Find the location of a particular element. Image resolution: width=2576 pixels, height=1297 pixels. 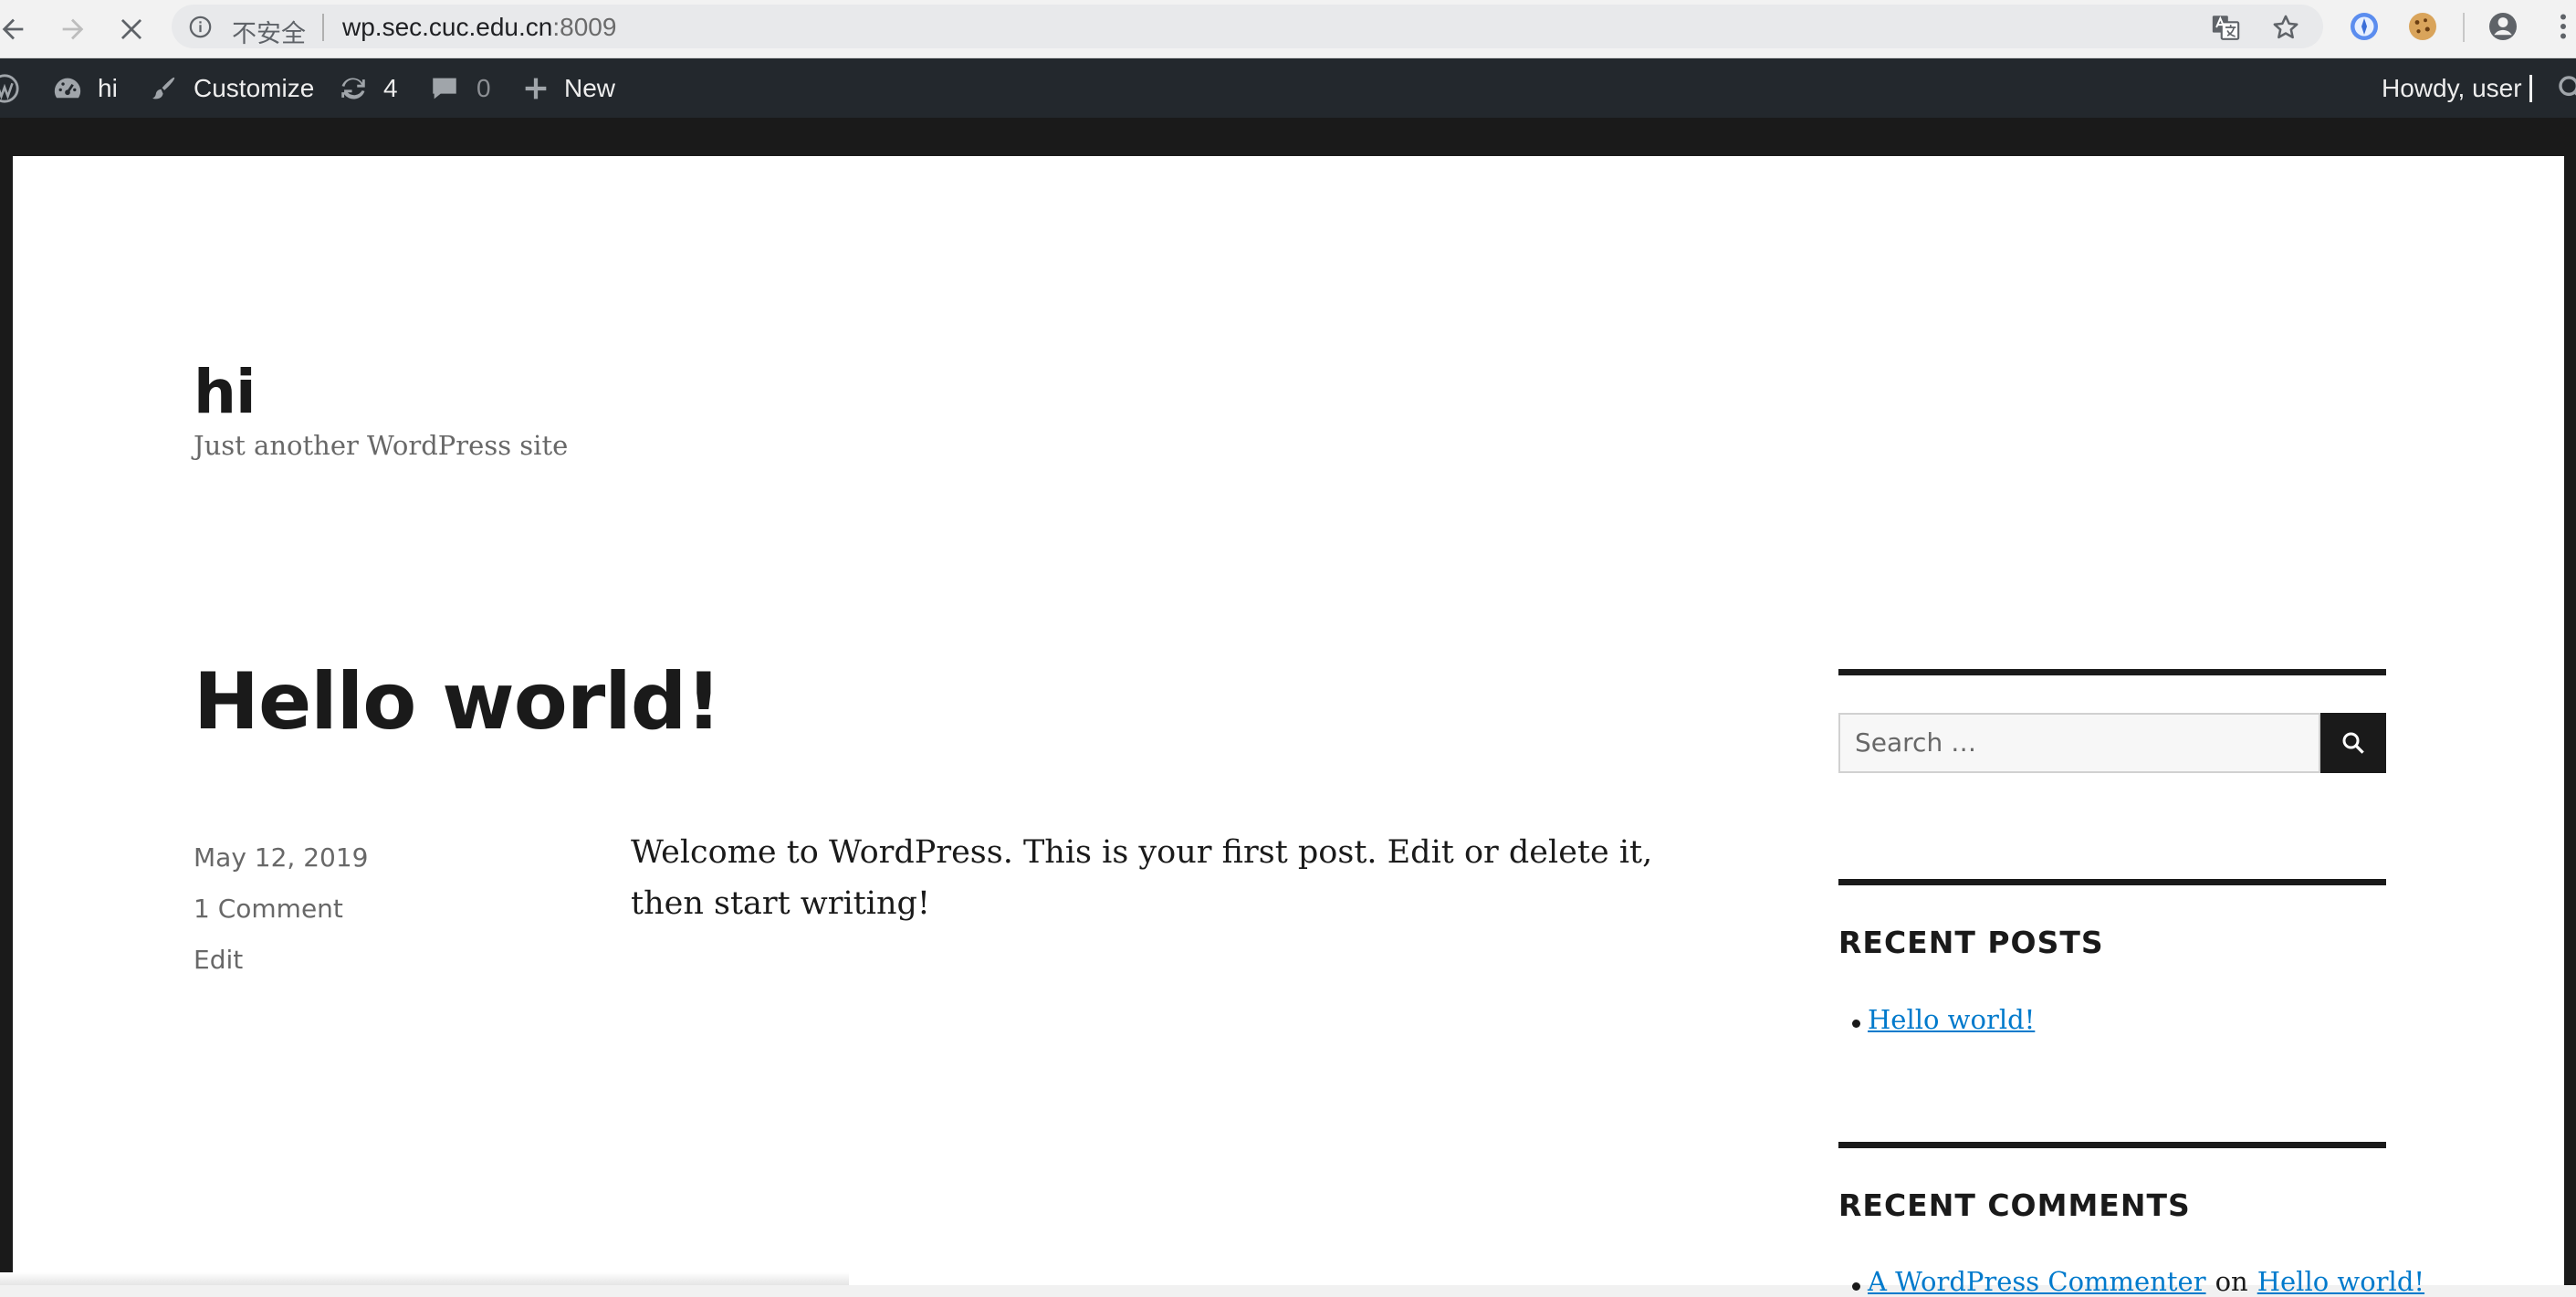

site-title: hi is located at coordinates (226, 392).